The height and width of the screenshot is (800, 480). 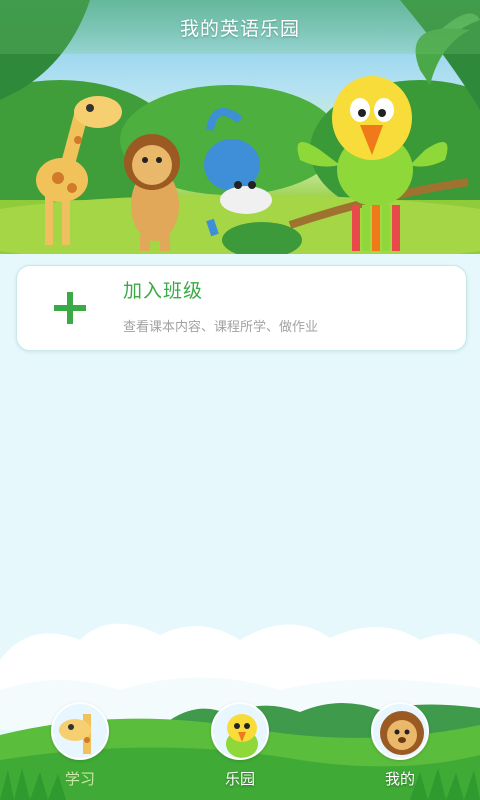 I want to click on join-class-subtitle: 查看课本内容、课程所学、做作业, so click(x=221, y=327).